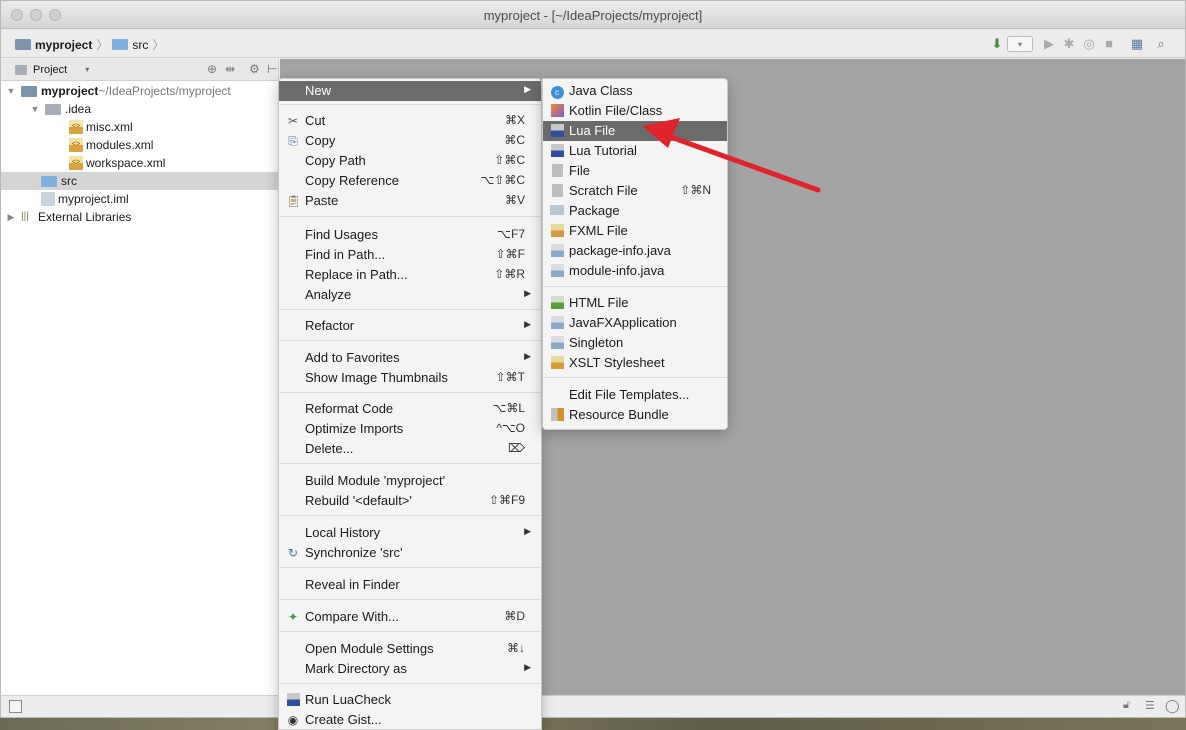 The height and width of the screenshot is (730, 1186). I want to click on menu-item-reveal-in-finder: Reveal in Finder, so click(410, 585).